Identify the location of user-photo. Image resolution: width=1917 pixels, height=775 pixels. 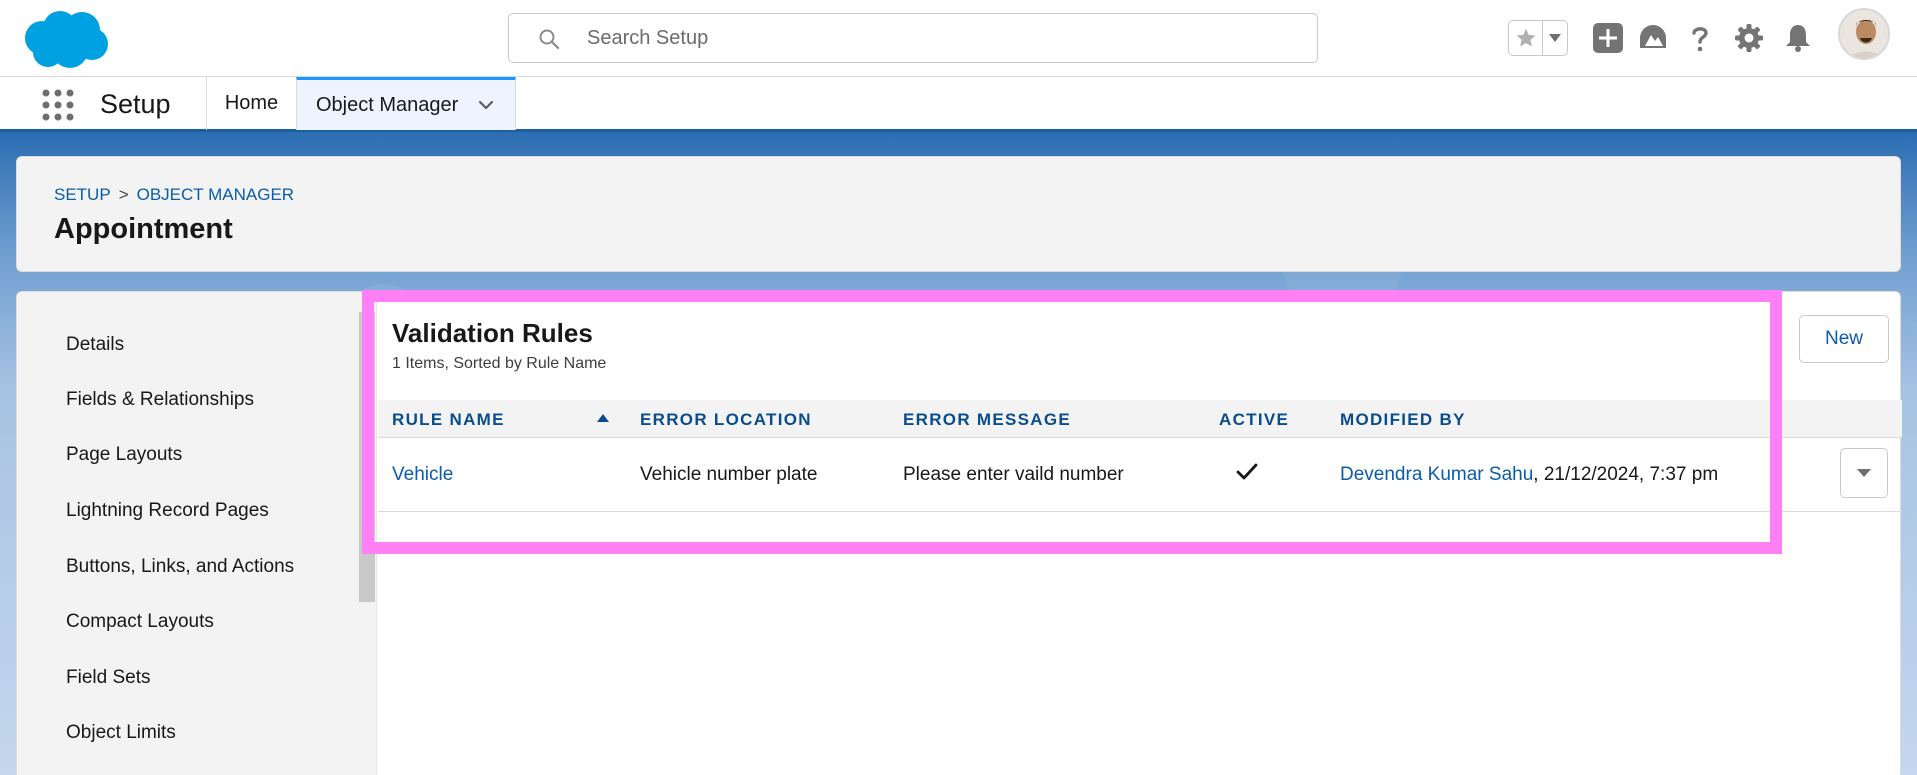
(1864, 34).